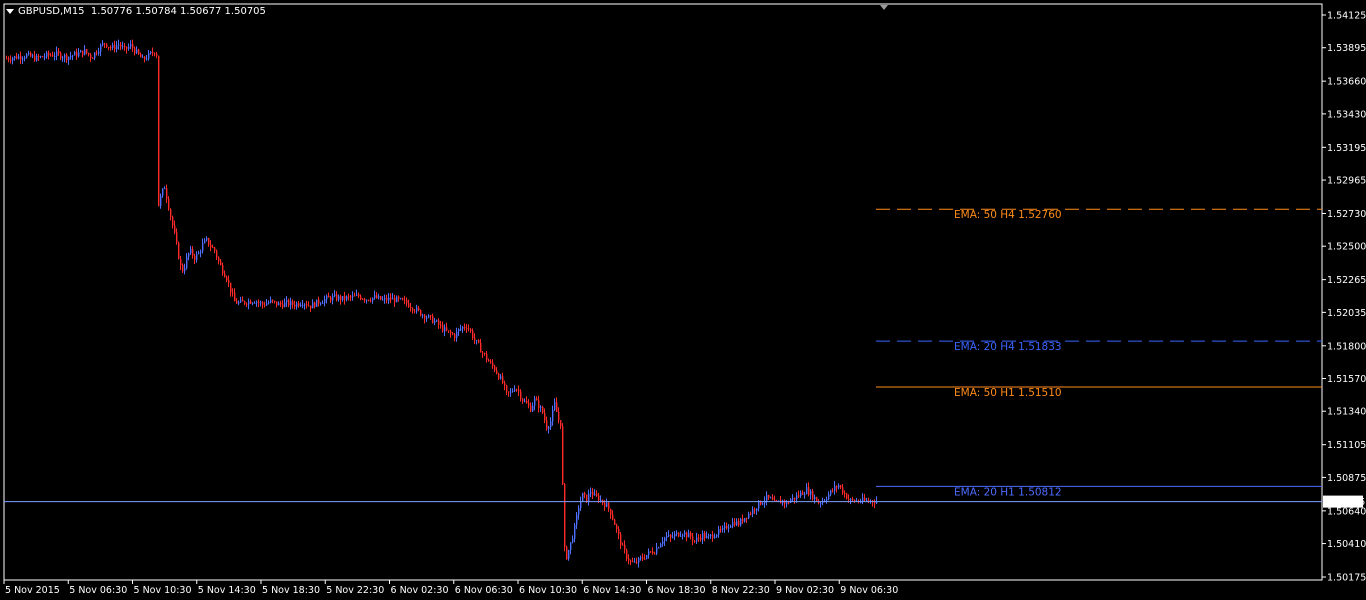 This screenshot has height=600, width=1366. Describe the element at coordinates (677, 590) in the screenshot. I see `time-tick-label: 6 Nov 18:30` at that location.